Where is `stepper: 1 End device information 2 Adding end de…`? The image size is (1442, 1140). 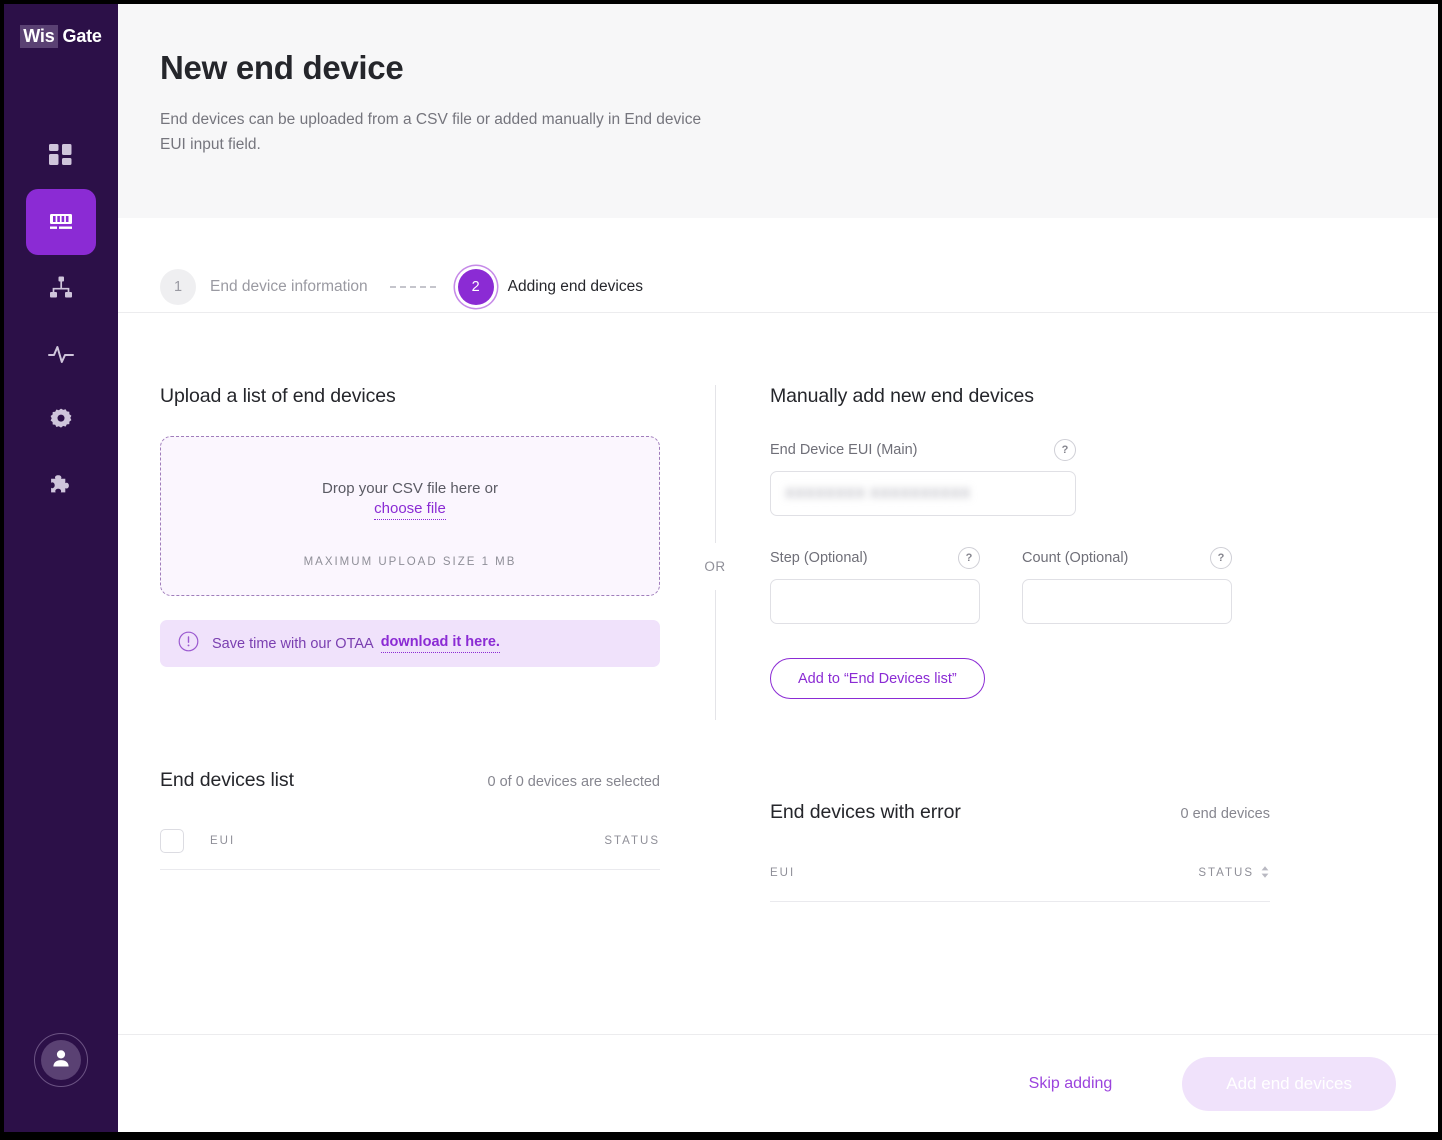
stepper: 1 End device information 2 Adding end de… is located at coordinates (778, 265).